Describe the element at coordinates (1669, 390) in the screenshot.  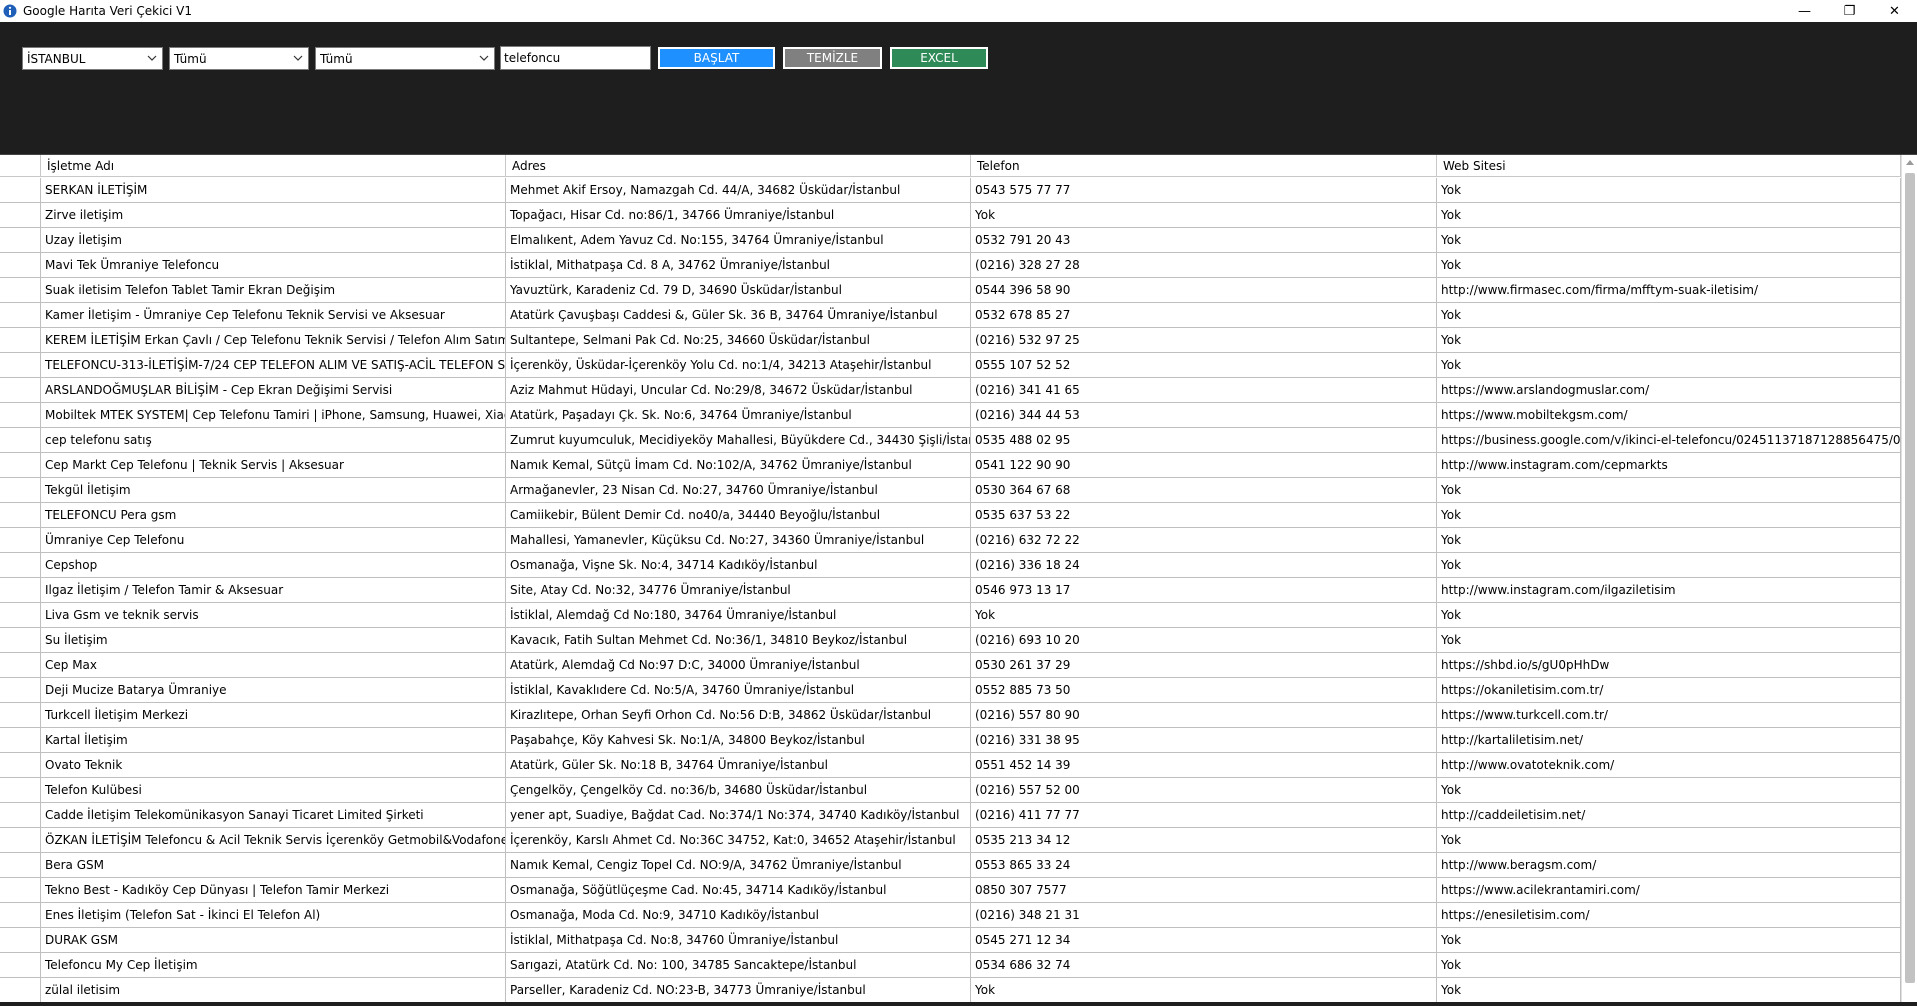
I see `website-cell: https://www.arslandogmuslar.com/` at that location.